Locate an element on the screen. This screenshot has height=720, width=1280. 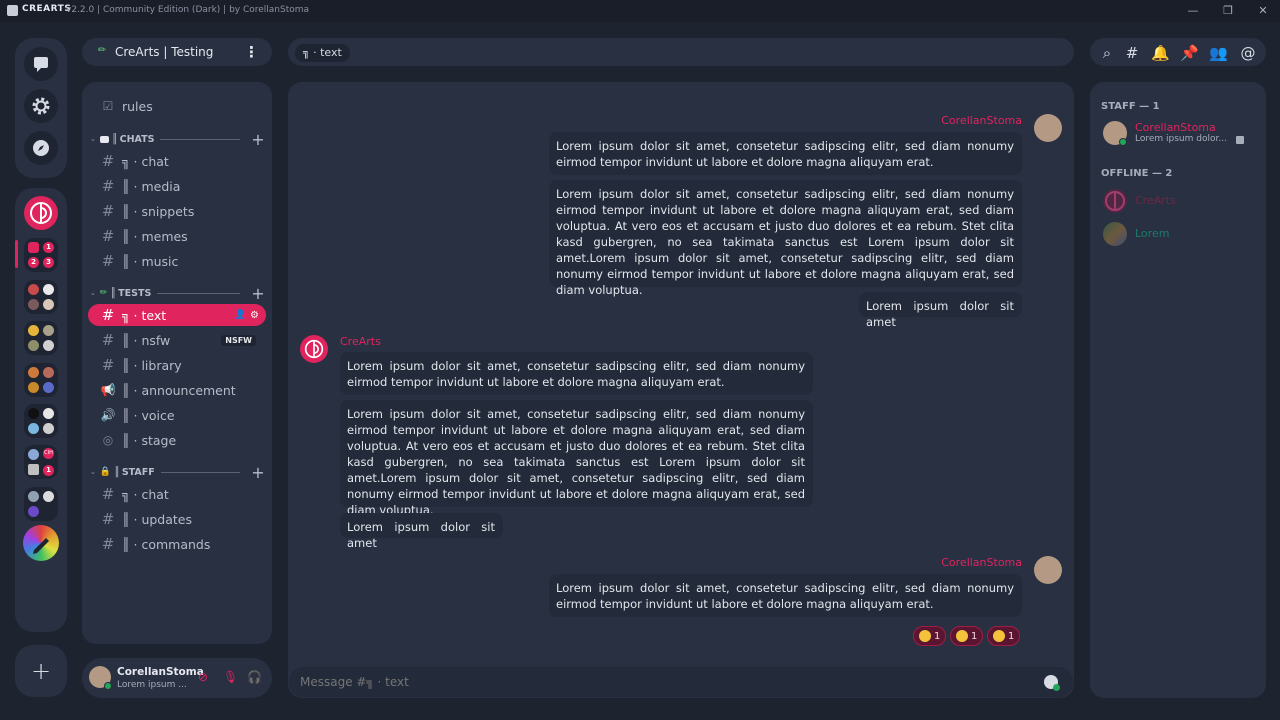
direct-messages-button is located at coordinates (41, 64).